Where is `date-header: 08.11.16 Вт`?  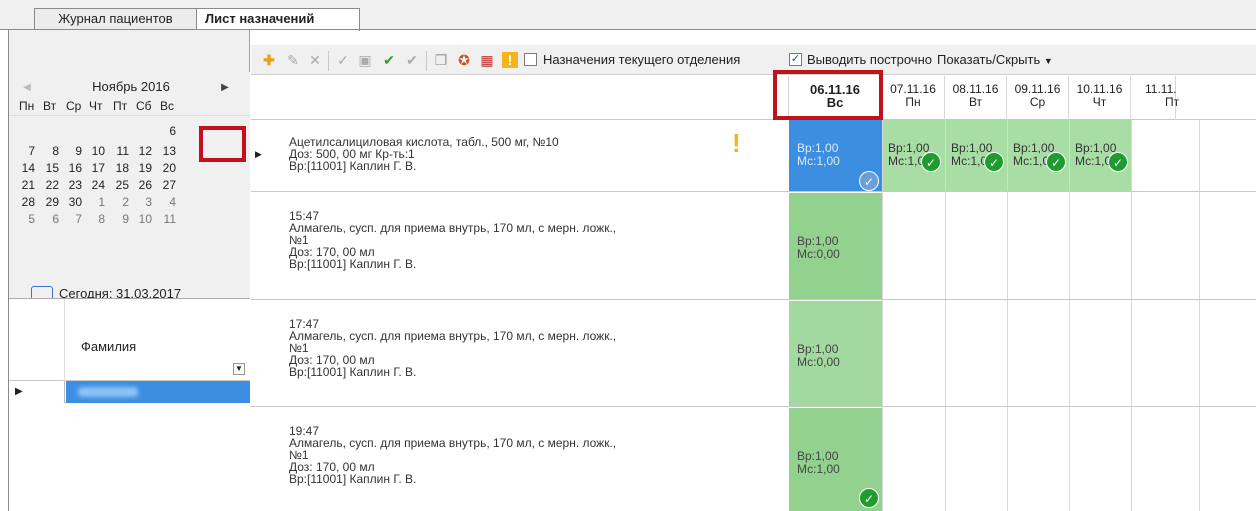 date-header: 08.11.16 Вт is located at coordinates (976, 98).